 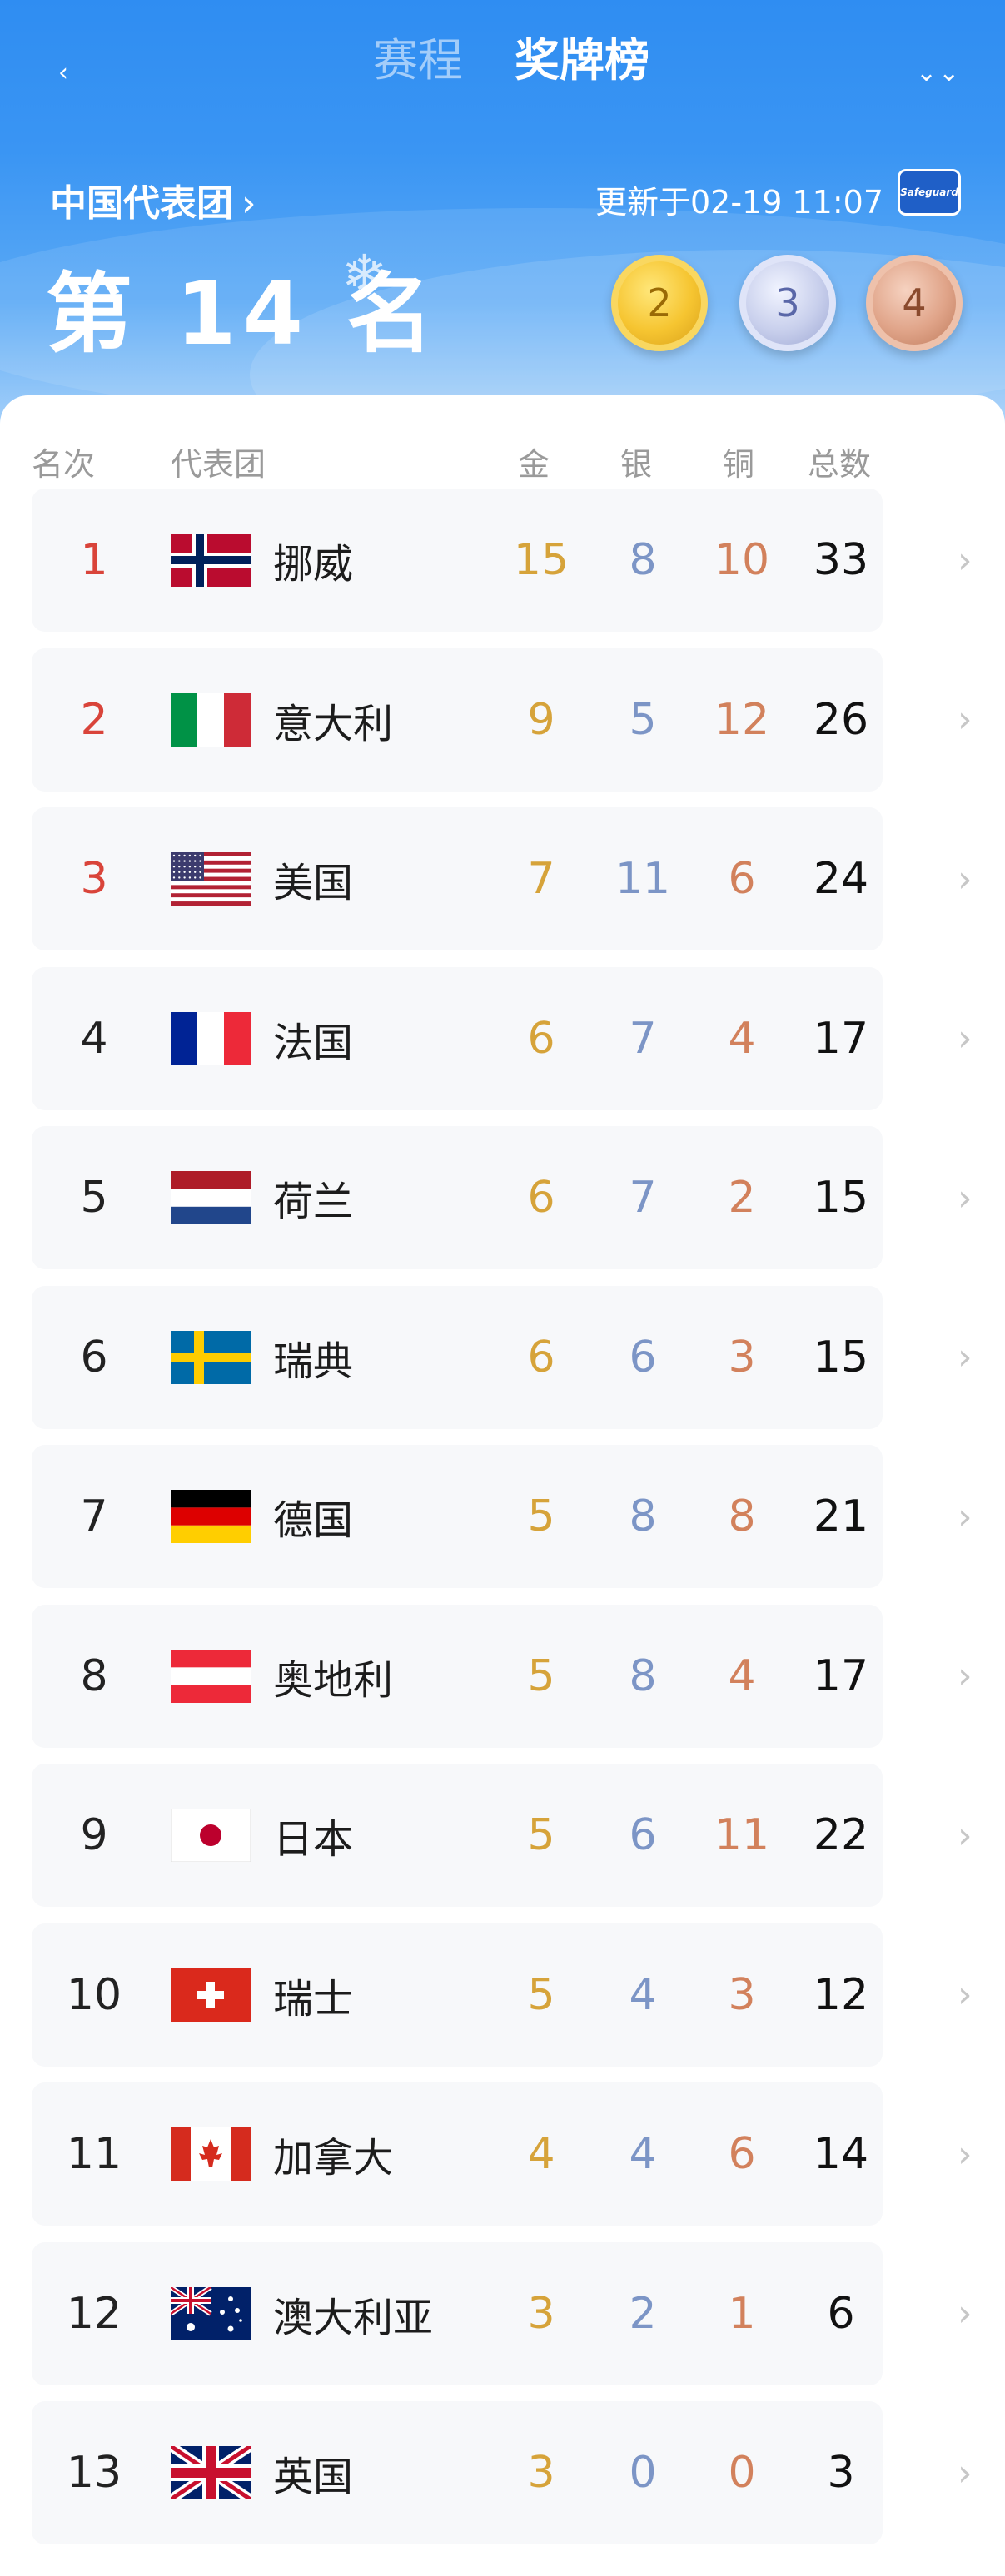 What do you see at coordinates (502, 1835) in the screenshot?
I see `table-row: 9 日本 5 6 11 22 ›` at bounding box center [502, 1835].